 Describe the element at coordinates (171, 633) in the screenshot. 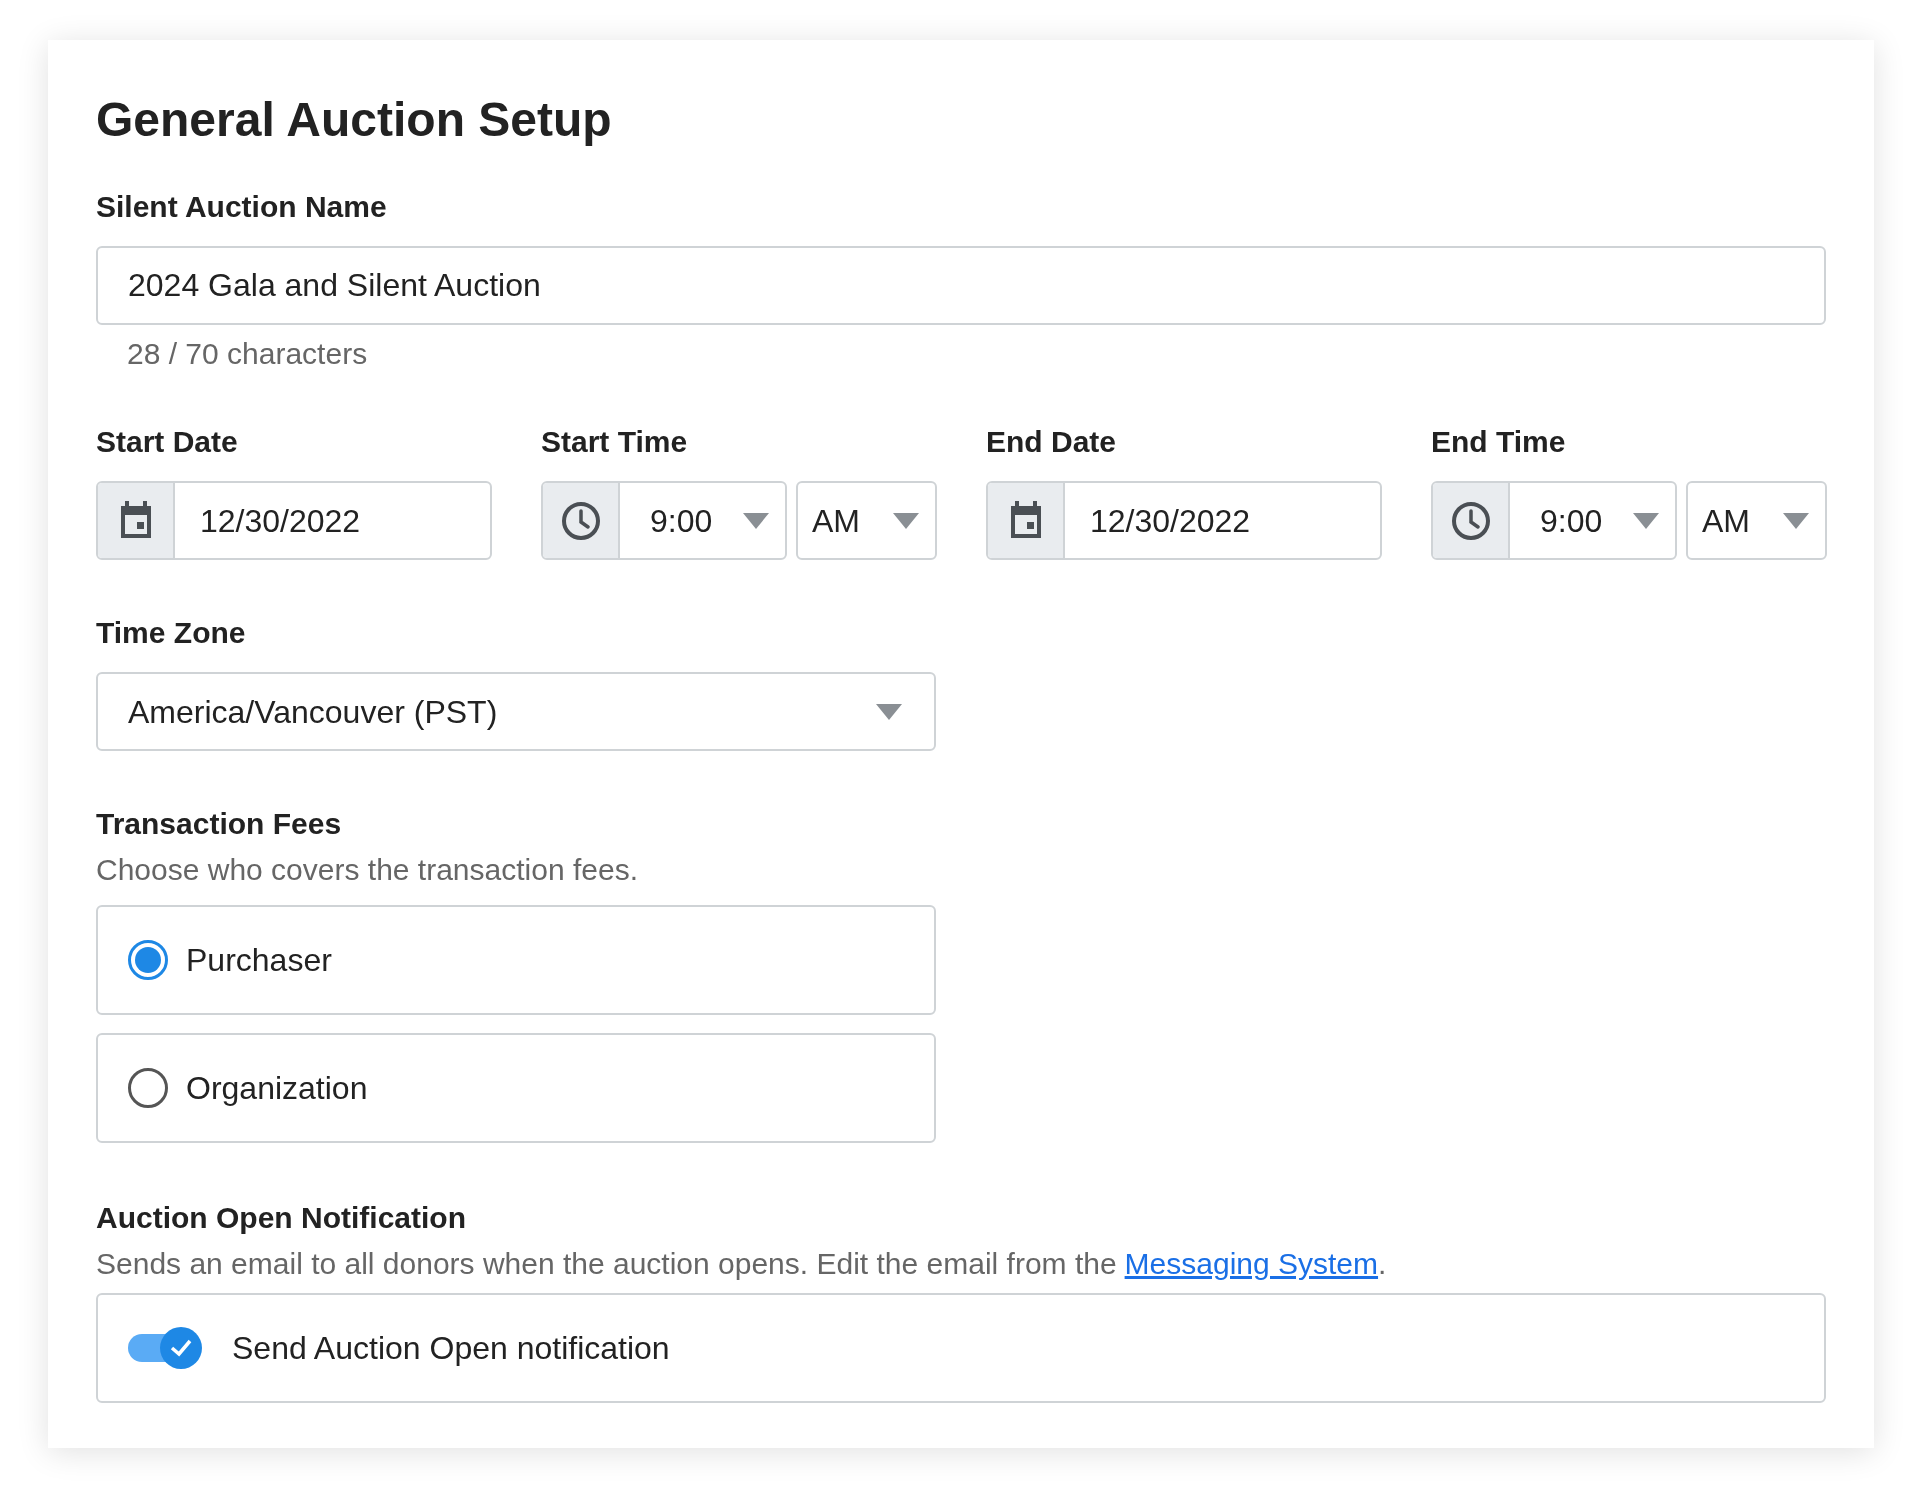

I see `field-label: Time Zone` at that location.